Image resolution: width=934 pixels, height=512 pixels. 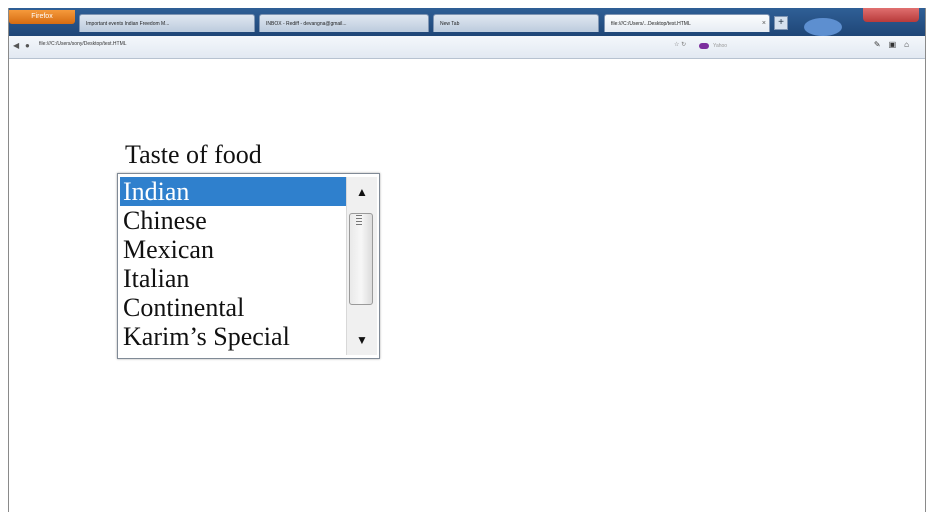 What do you see at coordinates (233, 249) in the screenshot?
I see `listbox-option: Mexican` at bounding box center [233, 249].